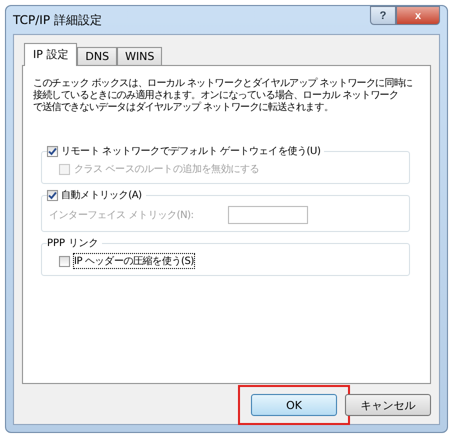 The height and width of the screenshot is (438, 455). I want to click on help-button: ?, so click(383, 15).